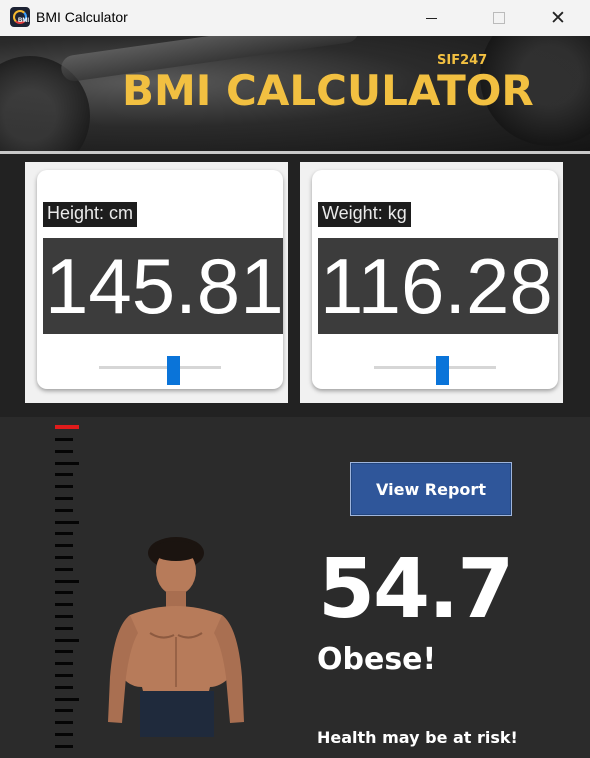 The width and height of the screenshot is (590, 758). Describe the element at coordinates (377, 659) in the screenshot. I see `bmi-status: Obese!` at that location.